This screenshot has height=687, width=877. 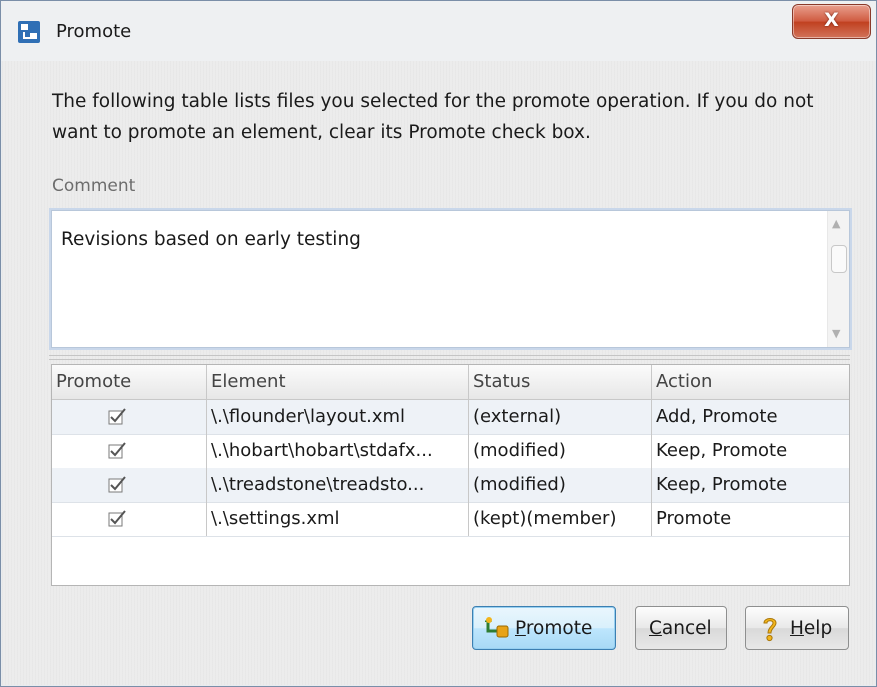 What do you see at coordinates (338, 519) in the screenshot?
I see `element-cell: \.\settings.xml` at bounding box center [338, 519].